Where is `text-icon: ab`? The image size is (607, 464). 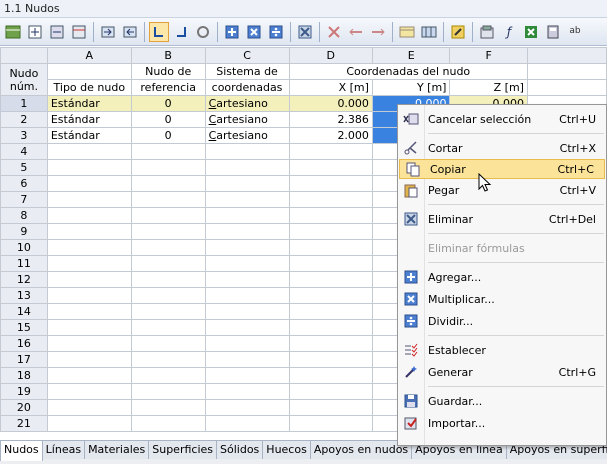 text-icon: ab is located at coordinates (575, 32).